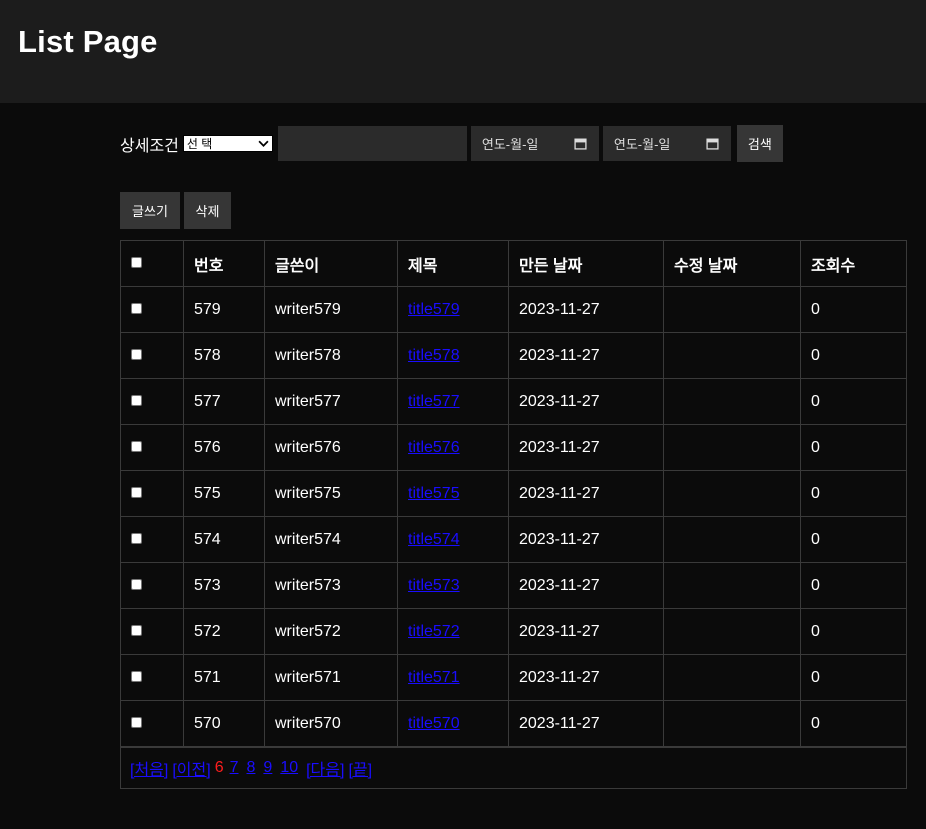 This screenshot has height=829, width=926. I want to click on title-link: title572, so click(434, 631).